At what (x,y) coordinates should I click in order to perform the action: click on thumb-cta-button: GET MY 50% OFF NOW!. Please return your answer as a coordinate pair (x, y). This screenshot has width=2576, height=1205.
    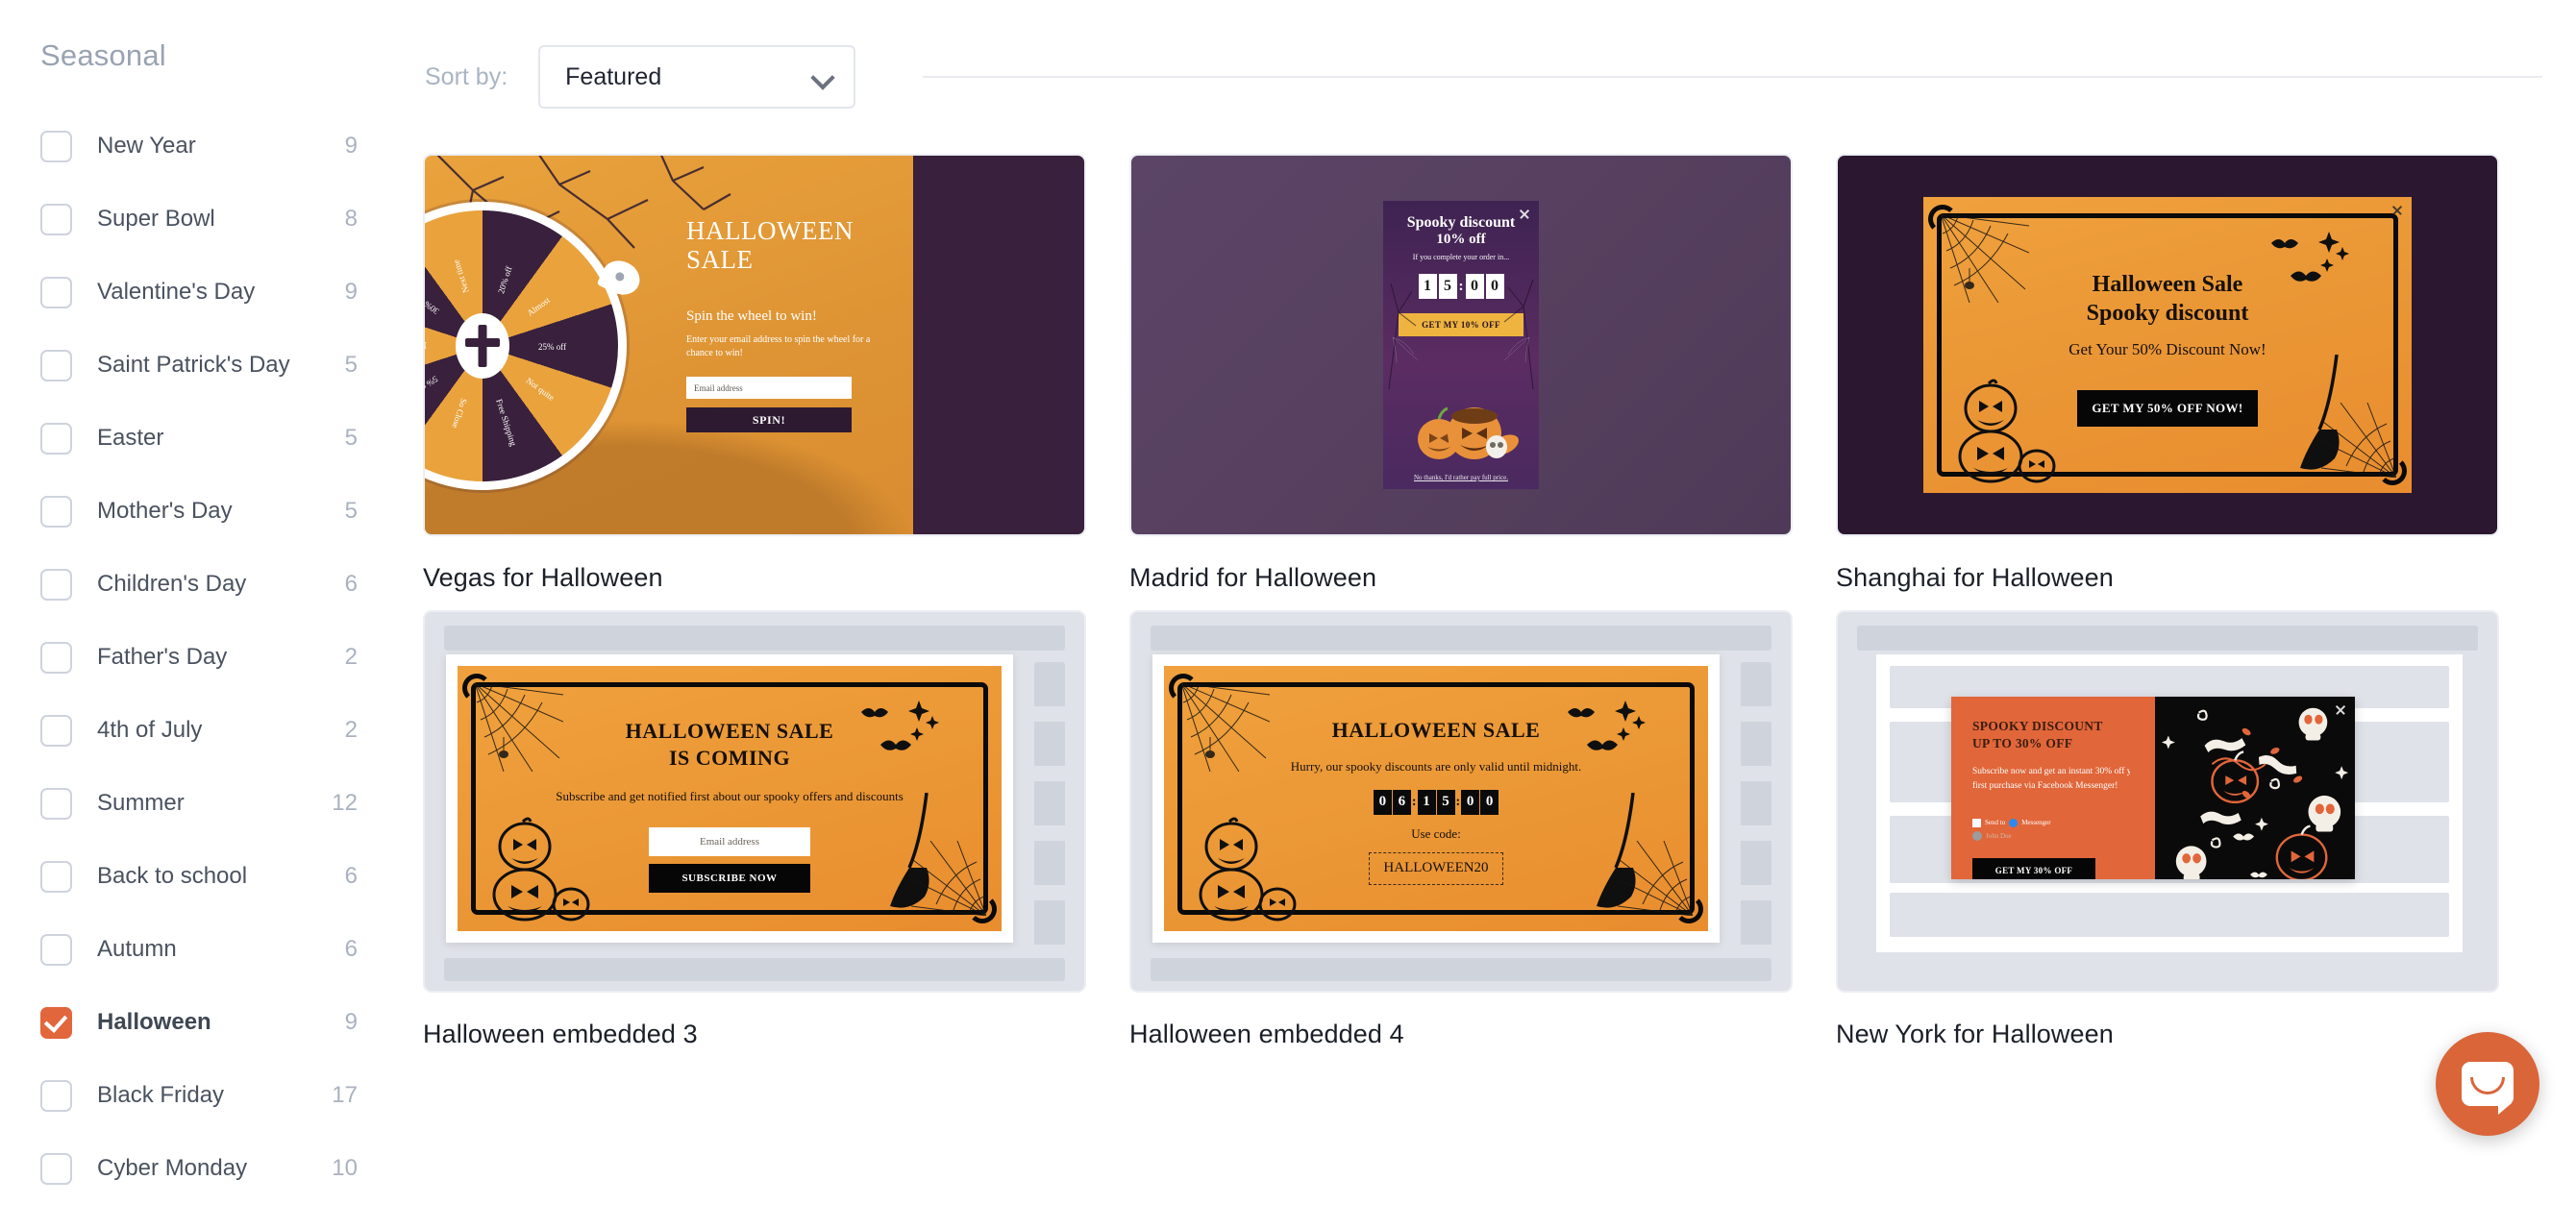
    Looking at the image, I should click on (2167, 409).